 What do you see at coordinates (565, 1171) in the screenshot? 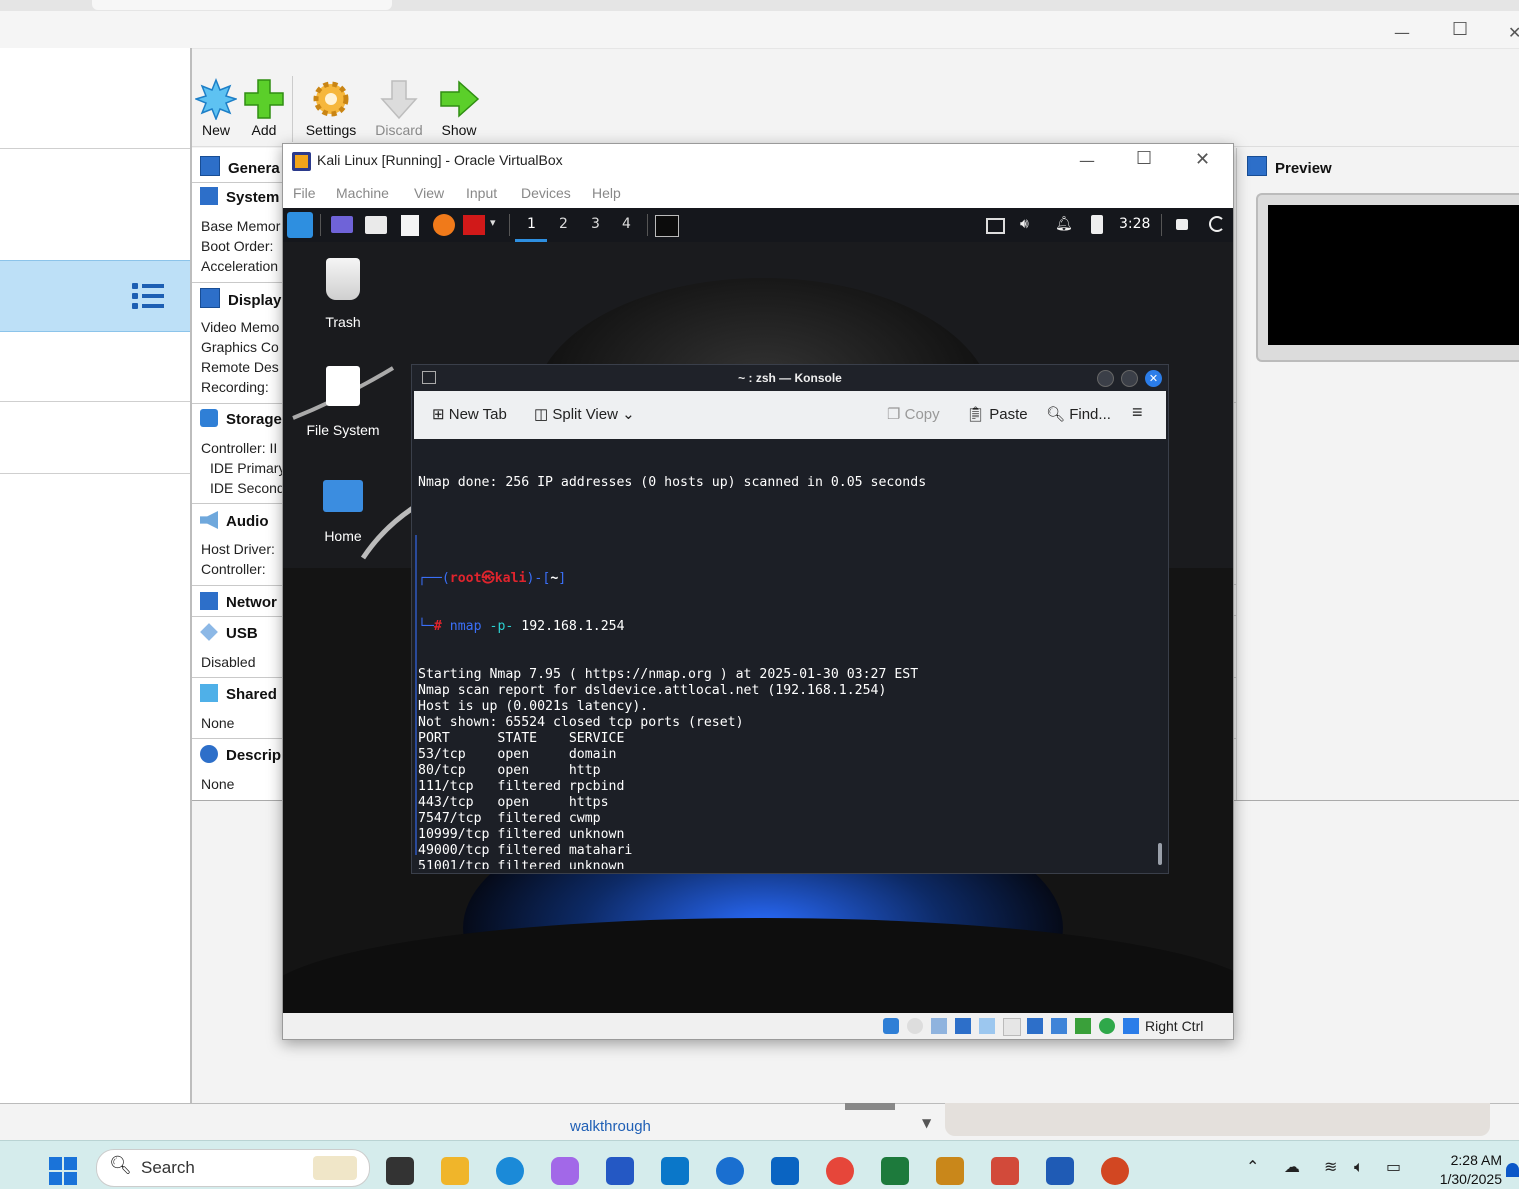
I see `copilot-icon` at bounding box center [565, 1171].